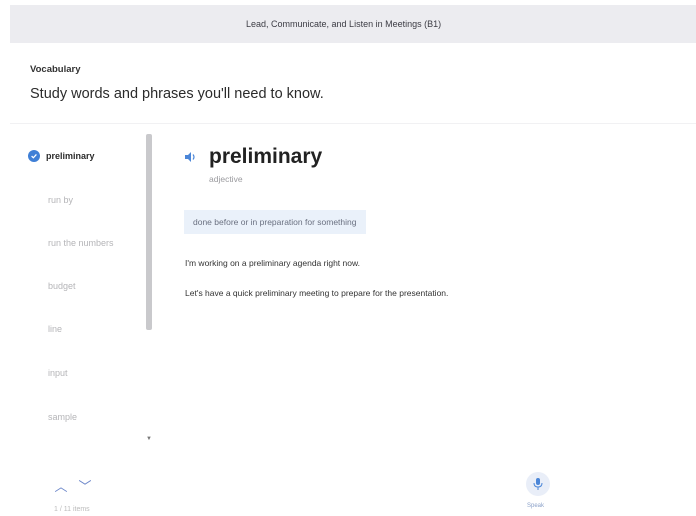  I want to click on word-list-item-label: sample, so click(63, 417).